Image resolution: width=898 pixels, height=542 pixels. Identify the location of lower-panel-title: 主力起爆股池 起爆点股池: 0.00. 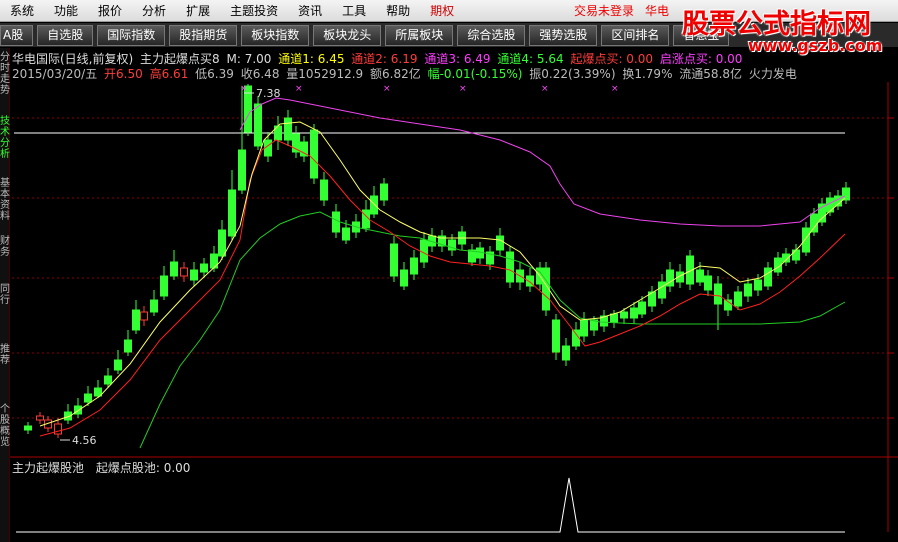
(101, 467).